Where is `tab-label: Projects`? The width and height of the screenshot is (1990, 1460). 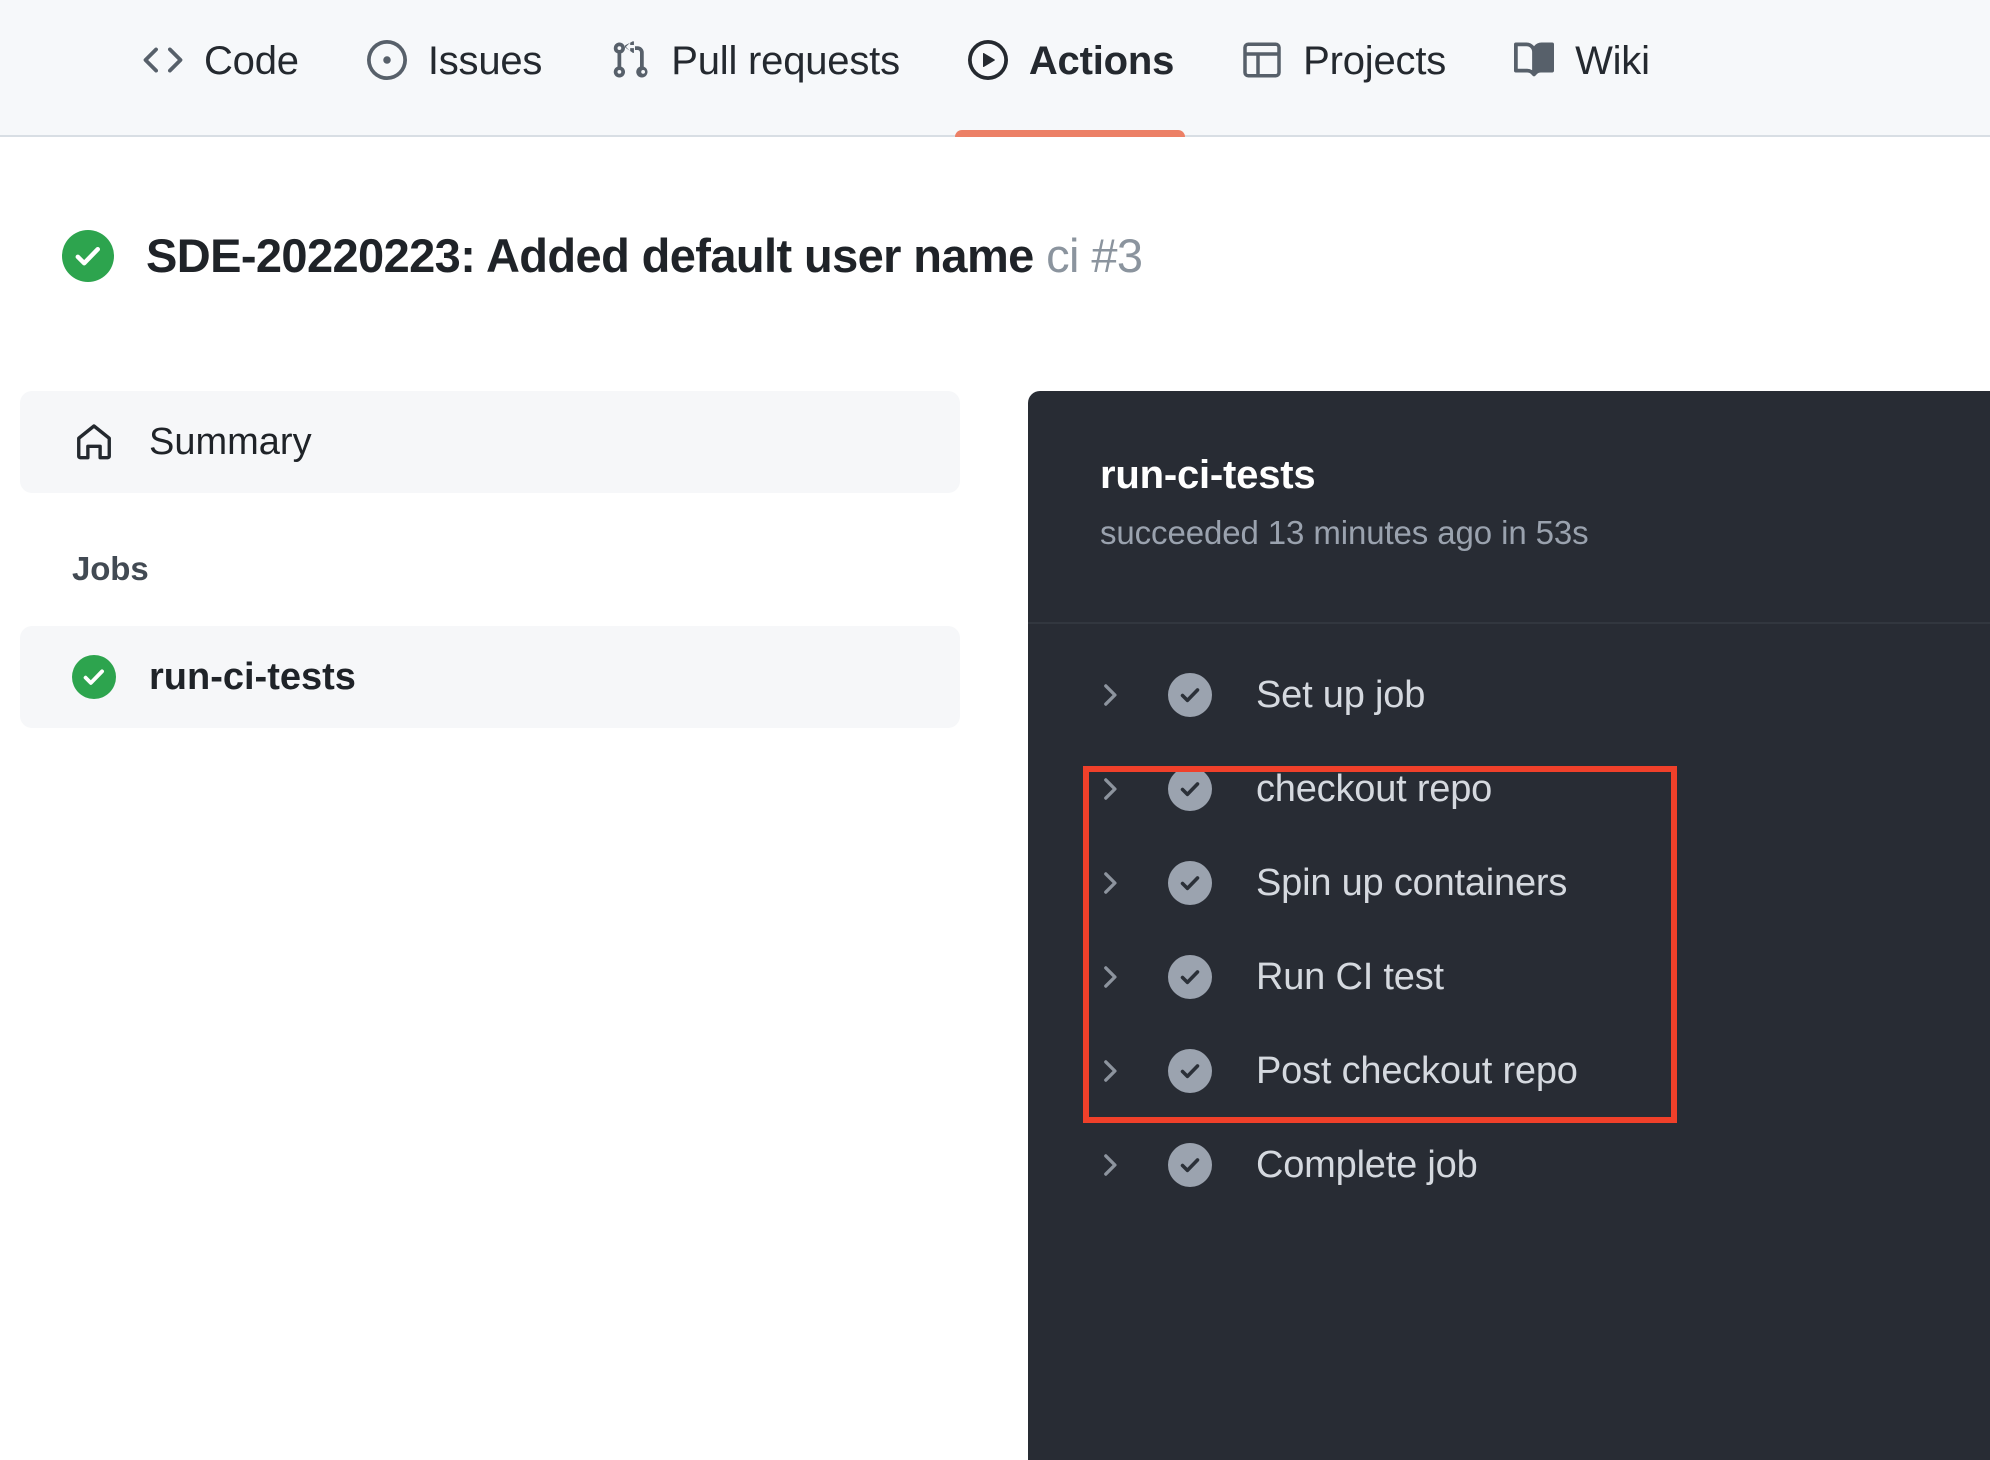 tab-label: Projects is located at coordinates (1375, 60).